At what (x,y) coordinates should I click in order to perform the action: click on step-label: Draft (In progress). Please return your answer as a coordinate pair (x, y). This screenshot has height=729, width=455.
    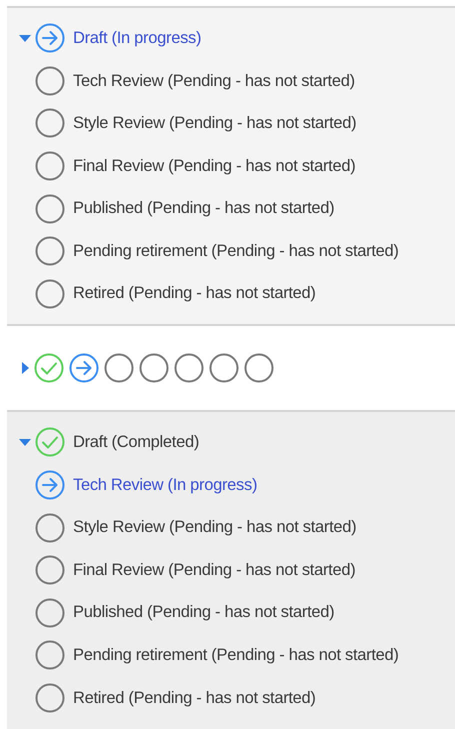
    Looking at the image, I should click on (137, 38).